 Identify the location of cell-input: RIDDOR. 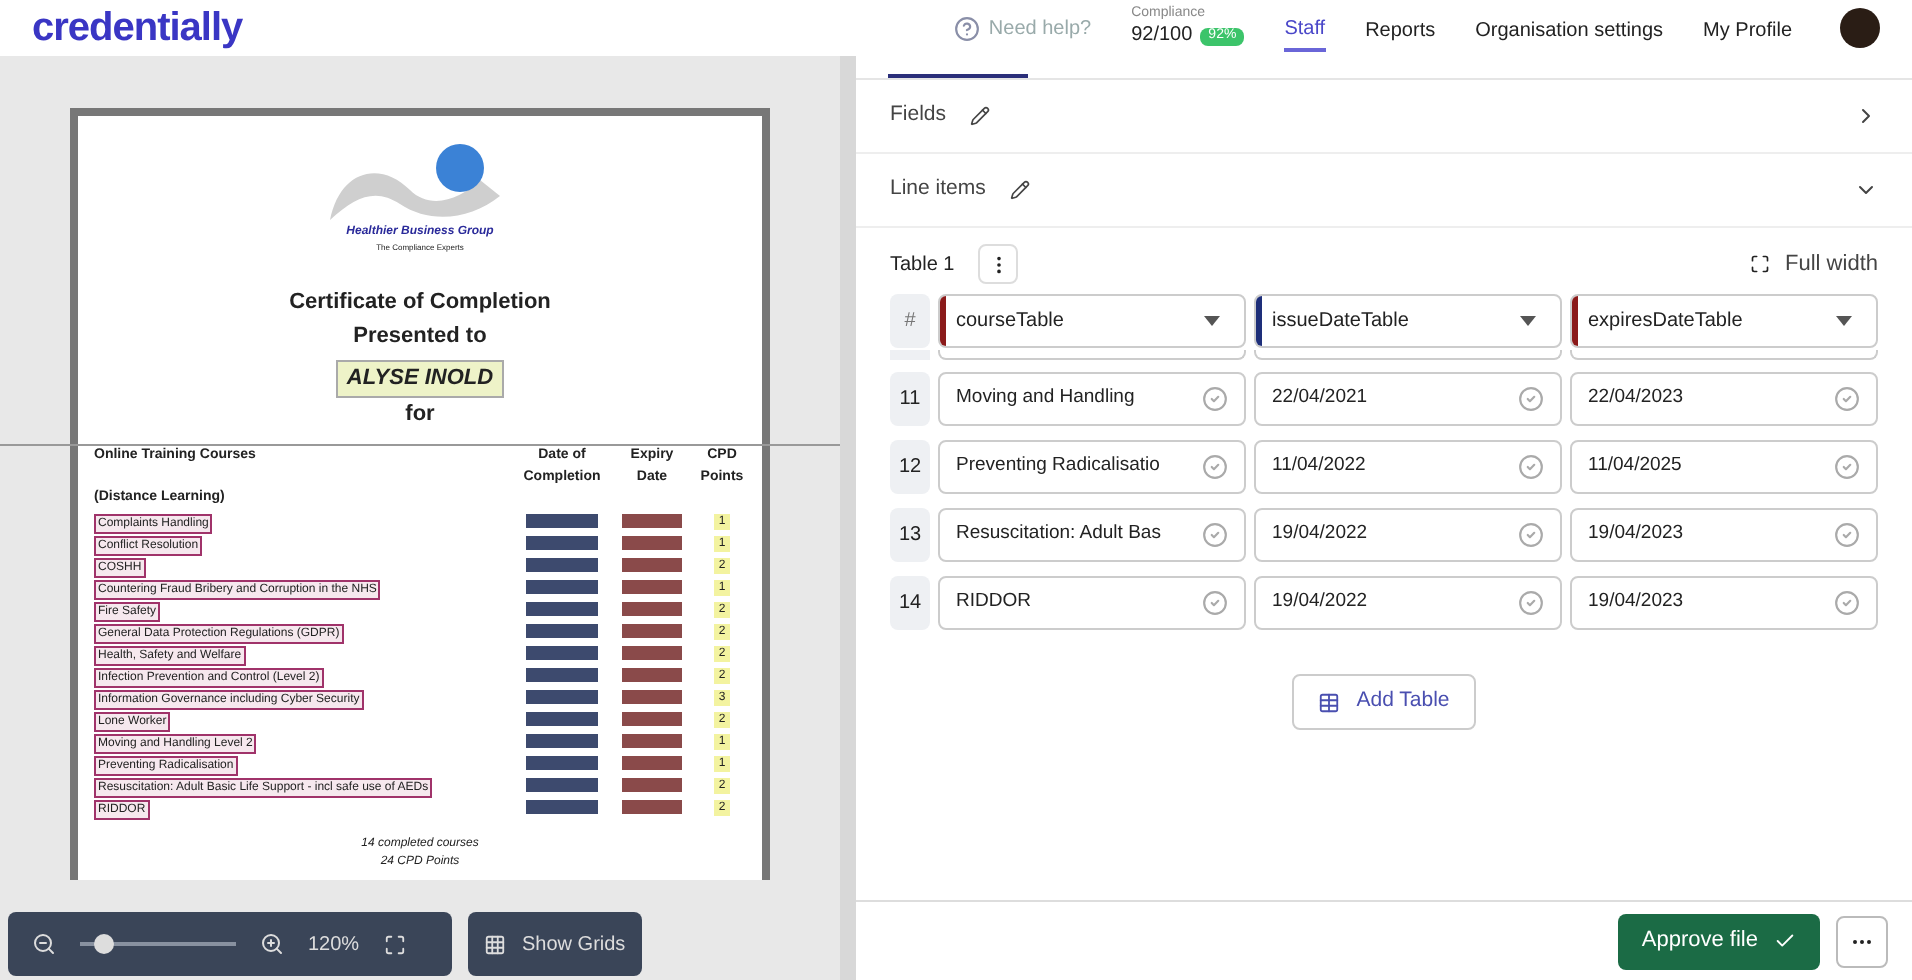
(1092, 603).